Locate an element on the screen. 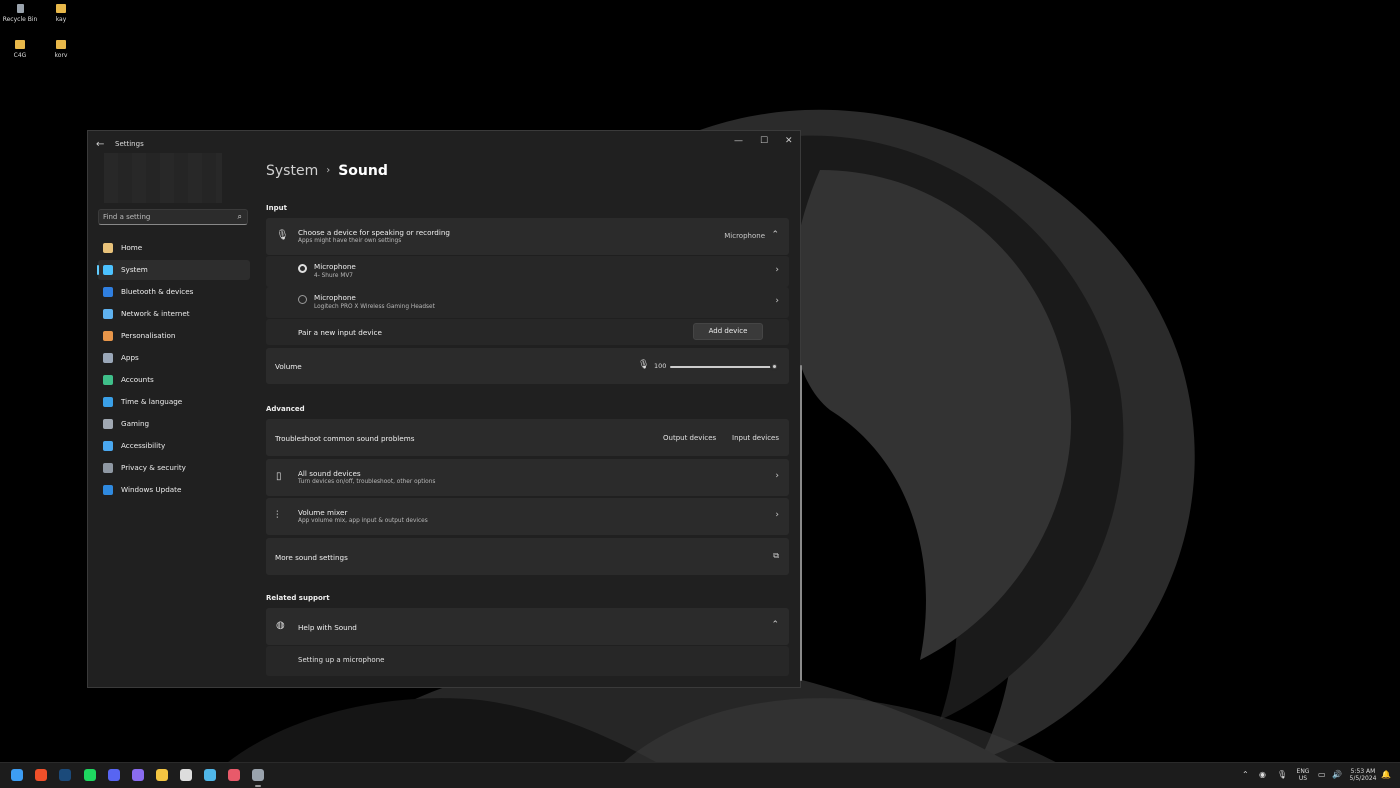  volume-slider is located at coordinates (724, 366).